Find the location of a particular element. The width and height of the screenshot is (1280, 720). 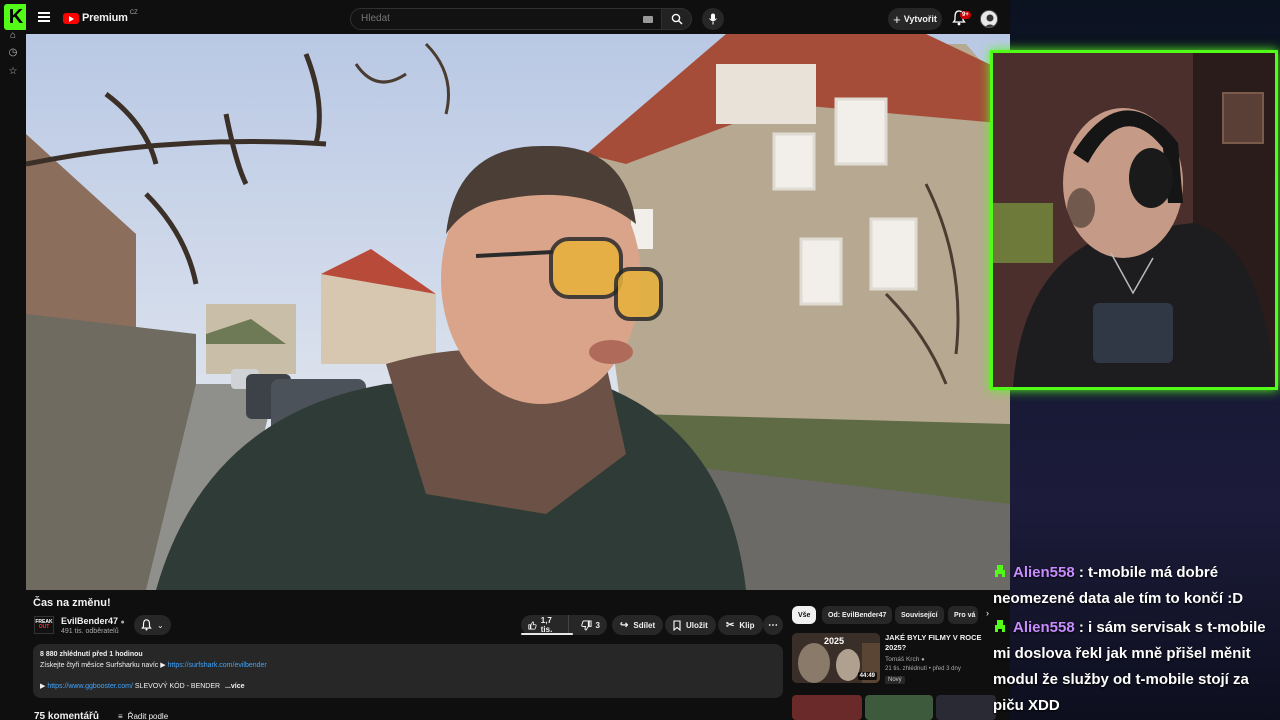

bookmark-icon is located at coordinates (677, 625).